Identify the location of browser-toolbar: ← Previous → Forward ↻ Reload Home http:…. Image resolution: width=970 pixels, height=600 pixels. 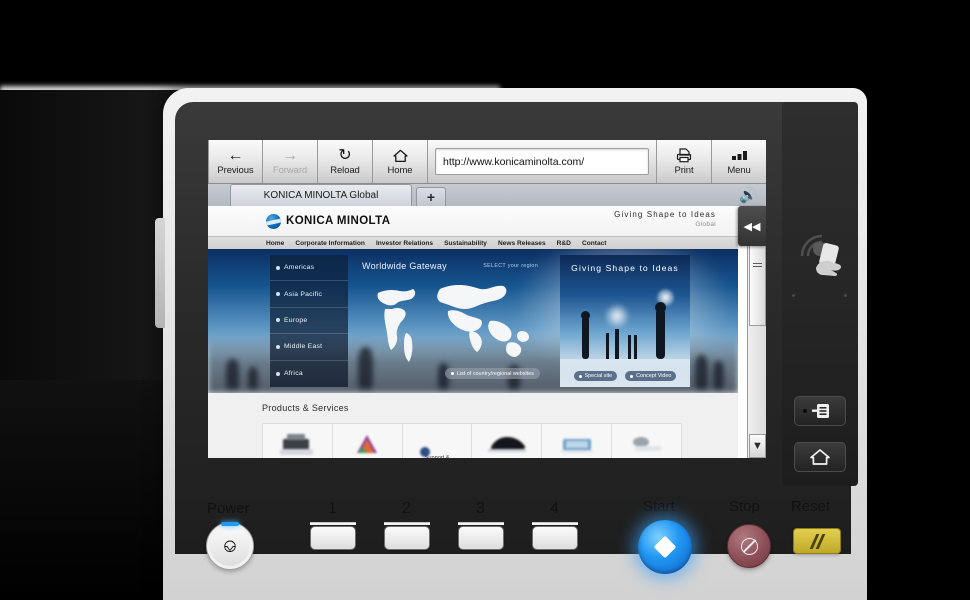
(487, 162).